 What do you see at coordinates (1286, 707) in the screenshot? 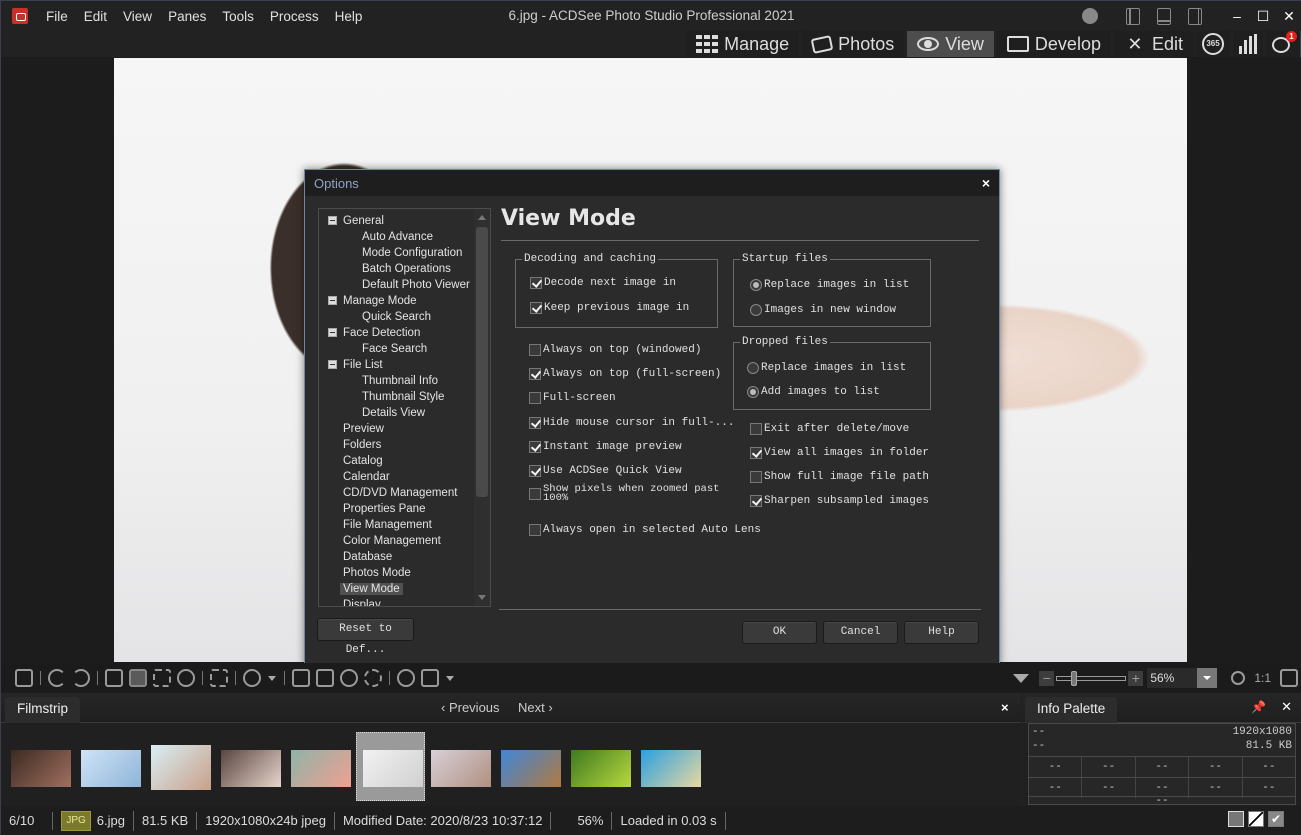
I see `info-palette-close-button: ✕` at bounding box center [1286, 707].